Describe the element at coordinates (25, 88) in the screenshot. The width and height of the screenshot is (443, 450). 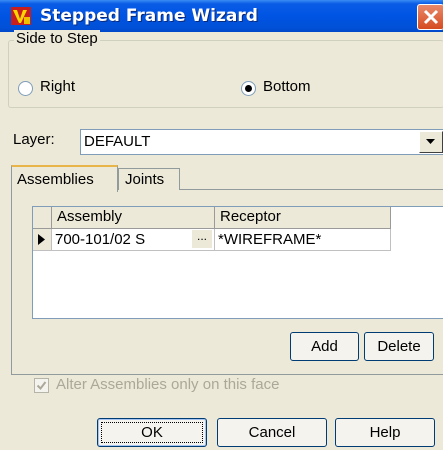
I see `radio-right` at that location.